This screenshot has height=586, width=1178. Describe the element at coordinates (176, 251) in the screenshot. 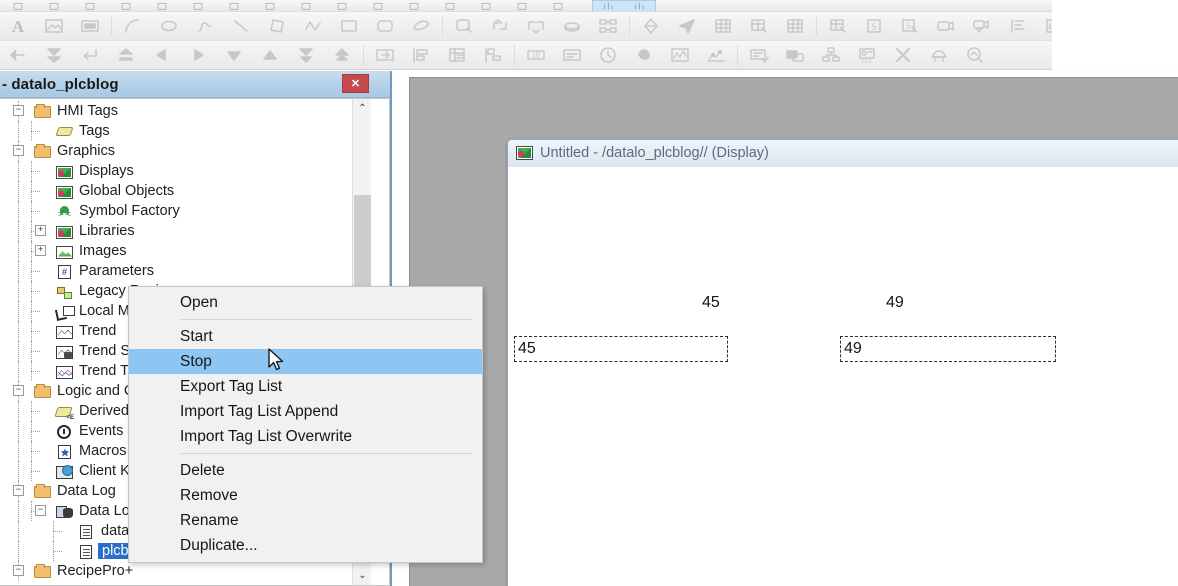

I see `tree-item-images: + Images` at that location.